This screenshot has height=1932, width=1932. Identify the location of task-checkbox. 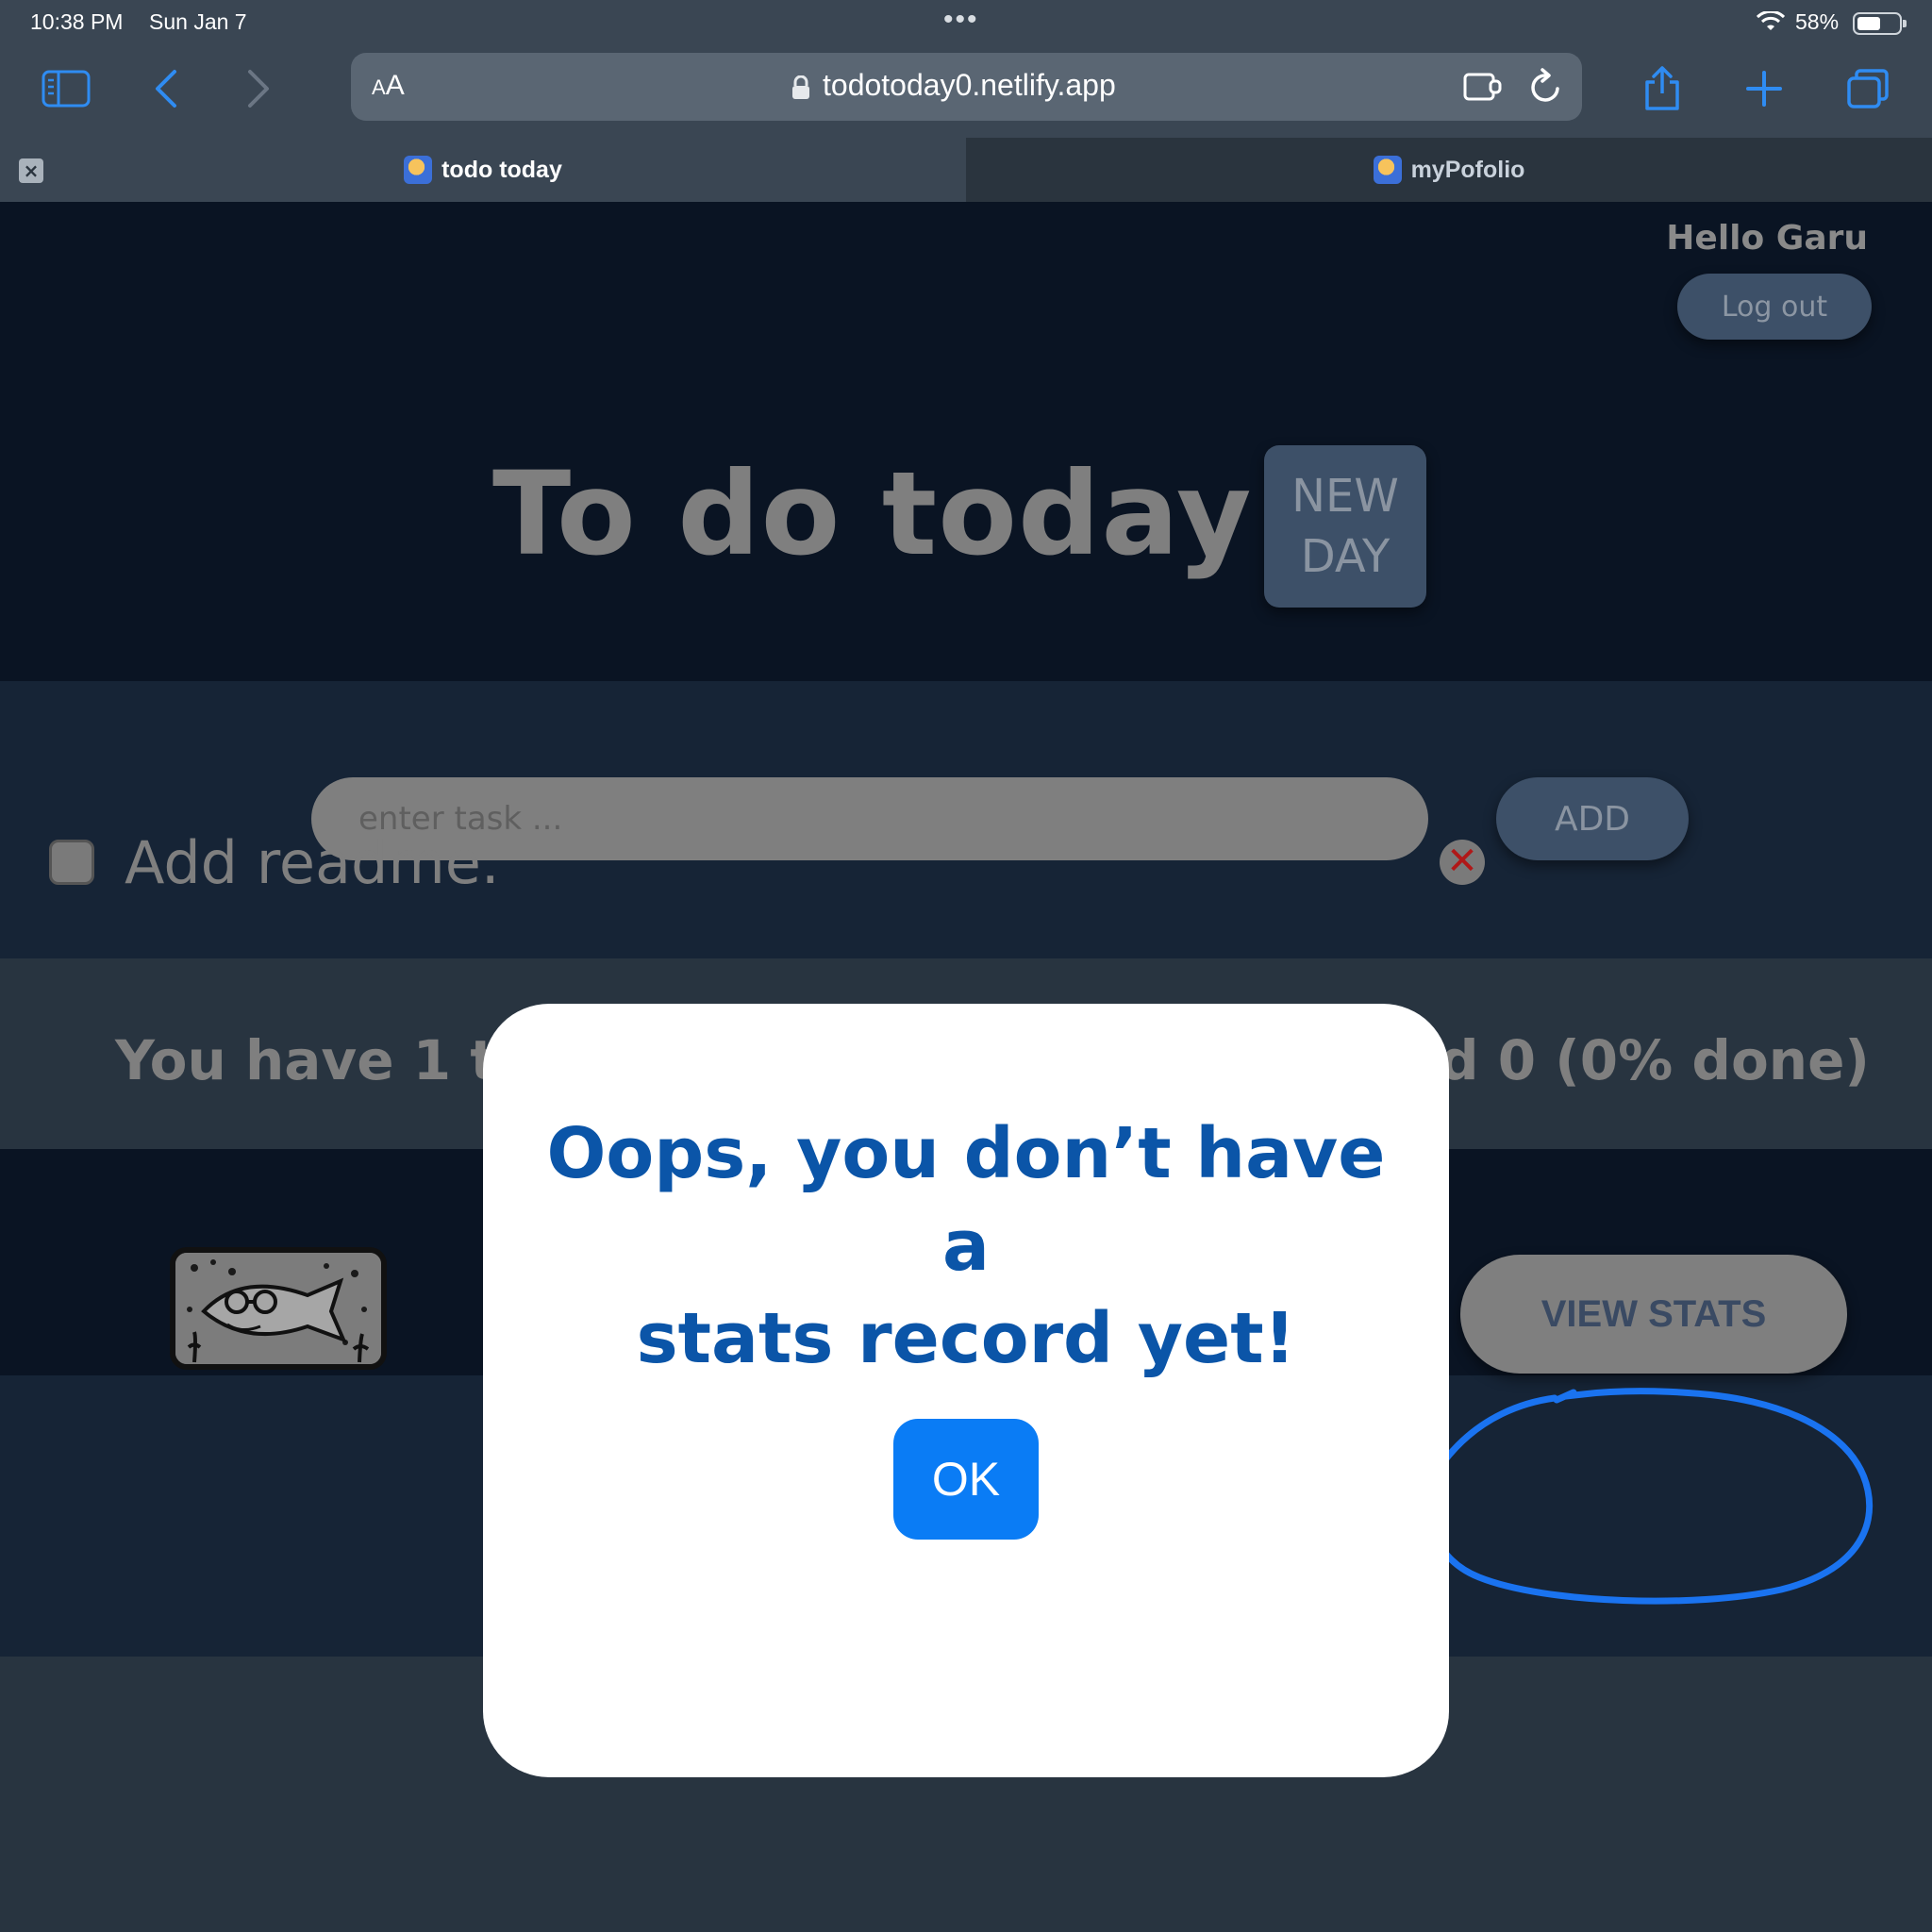
(71, 862).